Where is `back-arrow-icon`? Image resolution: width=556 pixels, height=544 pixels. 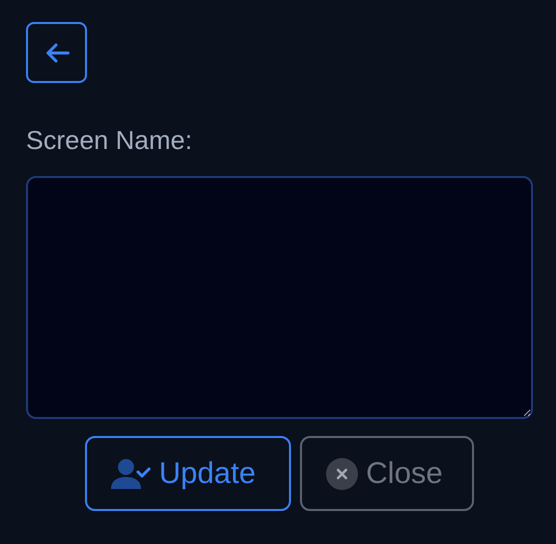
back-arrow-icon is located at coordinates (57, 53).